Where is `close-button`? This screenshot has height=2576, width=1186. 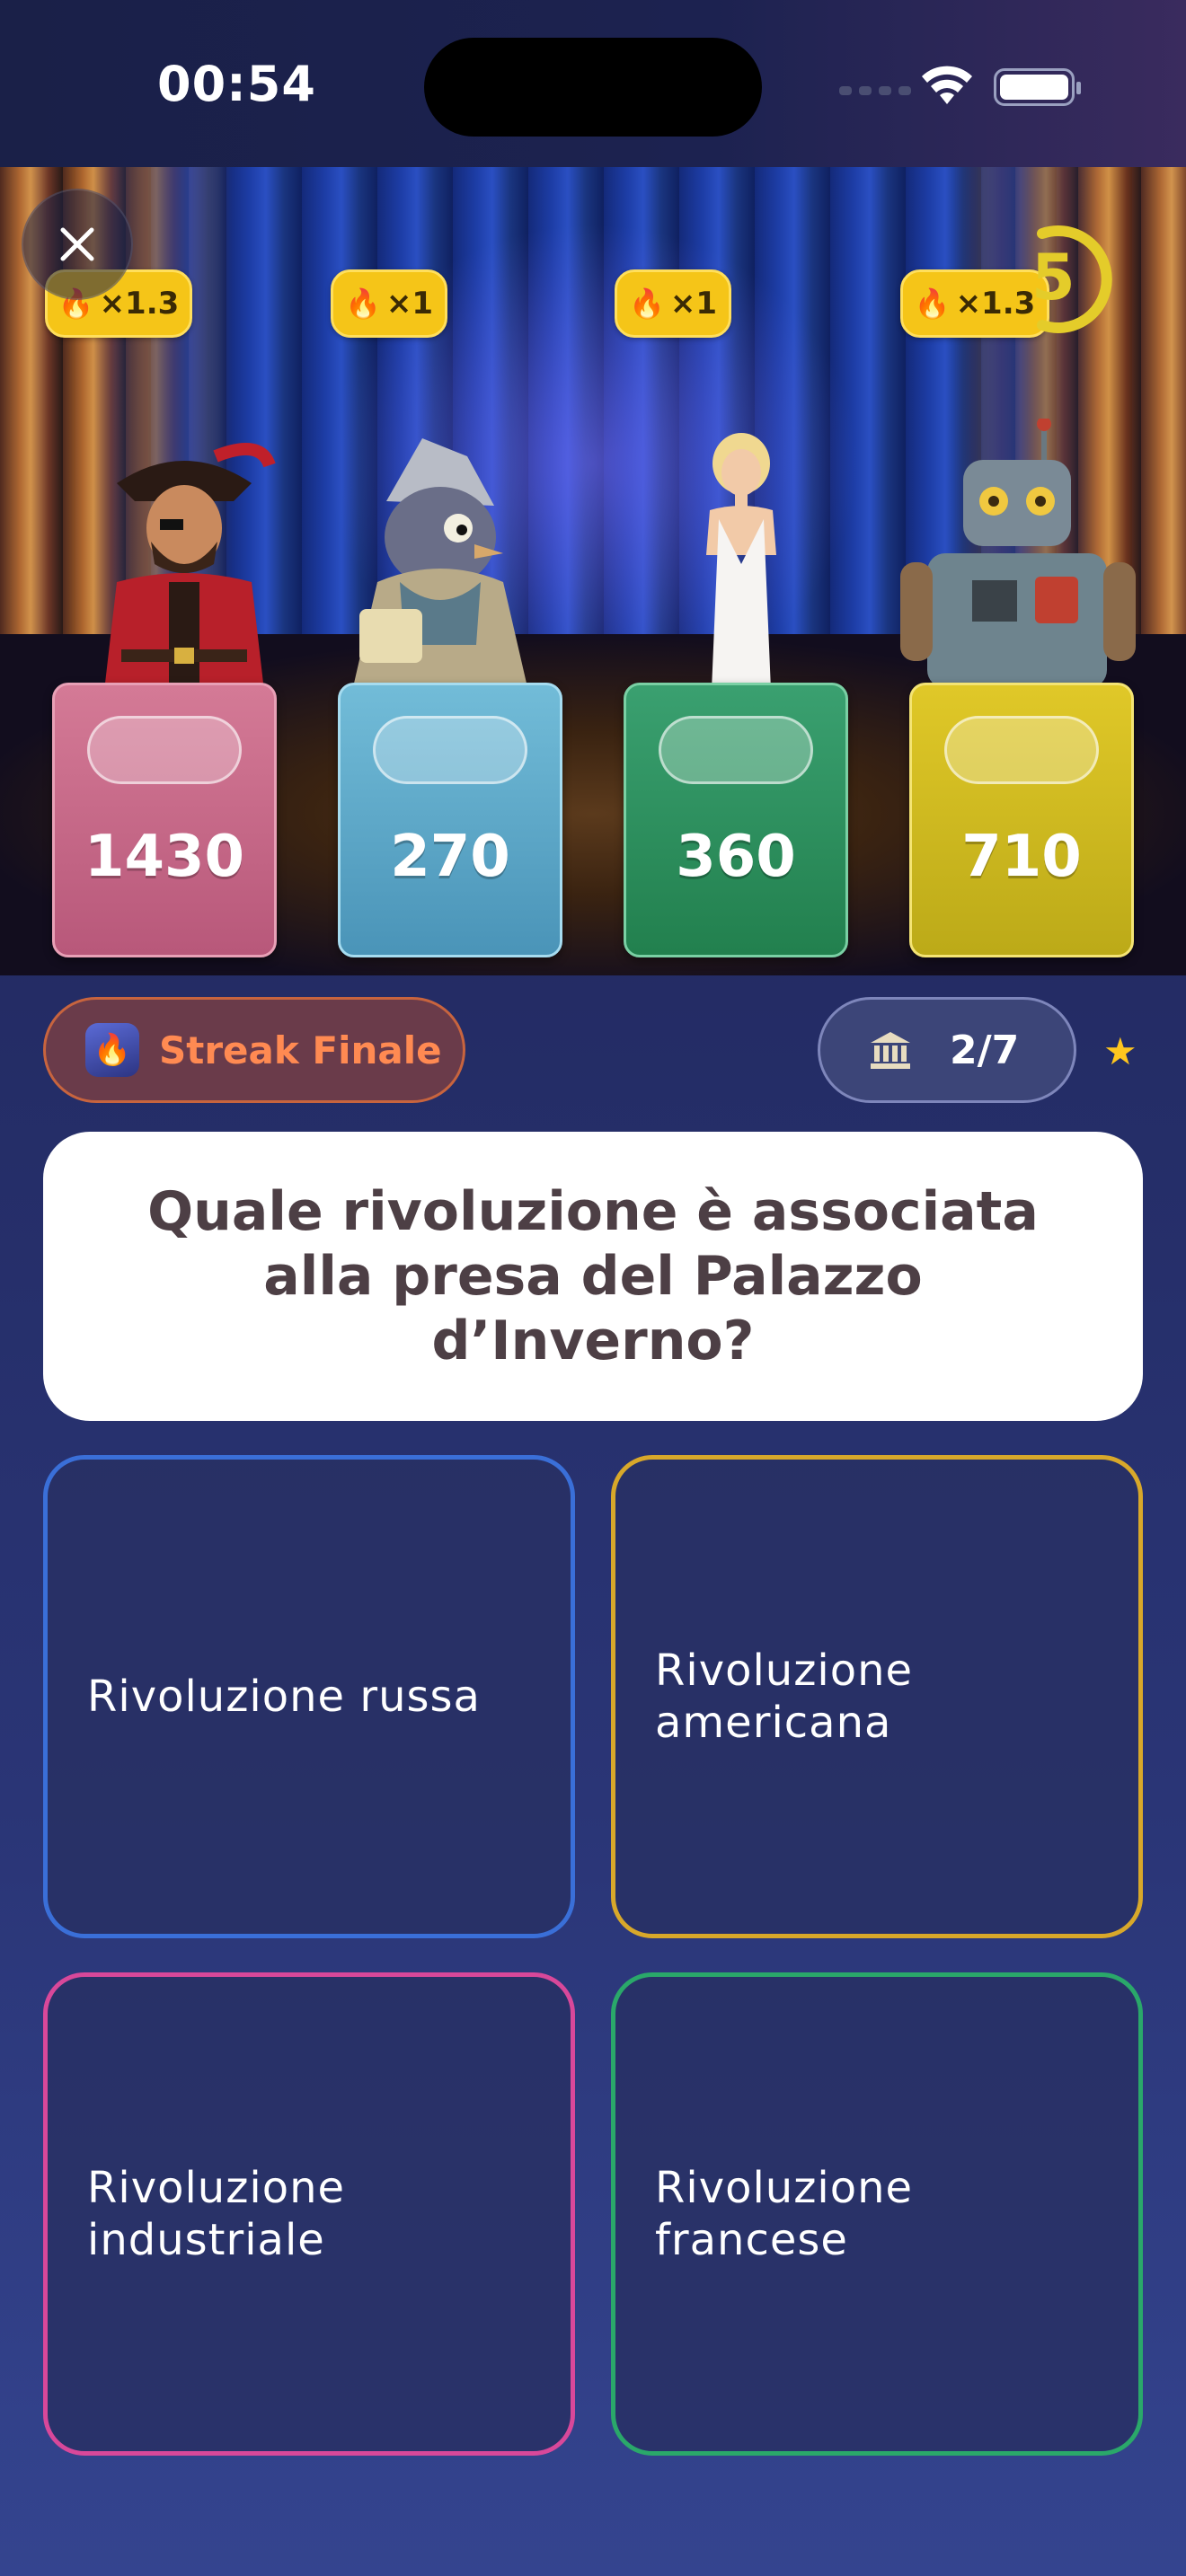
close-button is located at coordinates (77, 244).